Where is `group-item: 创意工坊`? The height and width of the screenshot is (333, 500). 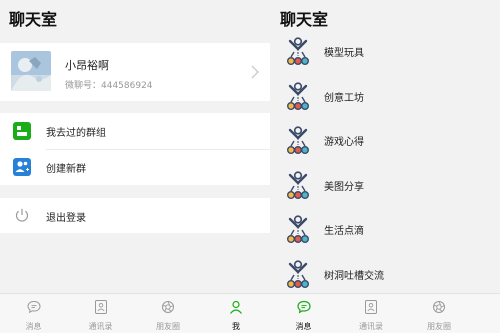 group-item: 创意工坊 is located at coordinates (385, 97).